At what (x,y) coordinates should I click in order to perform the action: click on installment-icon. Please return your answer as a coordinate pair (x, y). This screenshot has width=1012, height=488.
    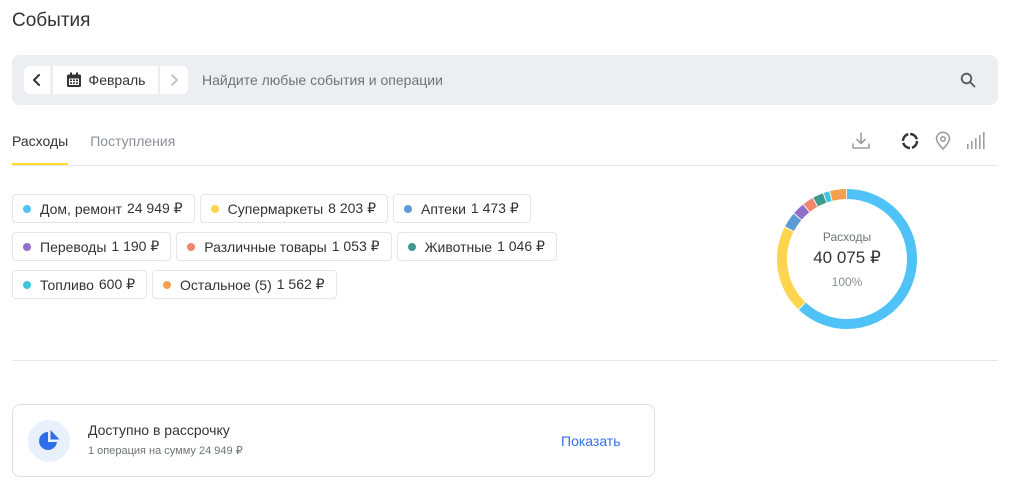
    Looking at the image, I should click on (49, 441).